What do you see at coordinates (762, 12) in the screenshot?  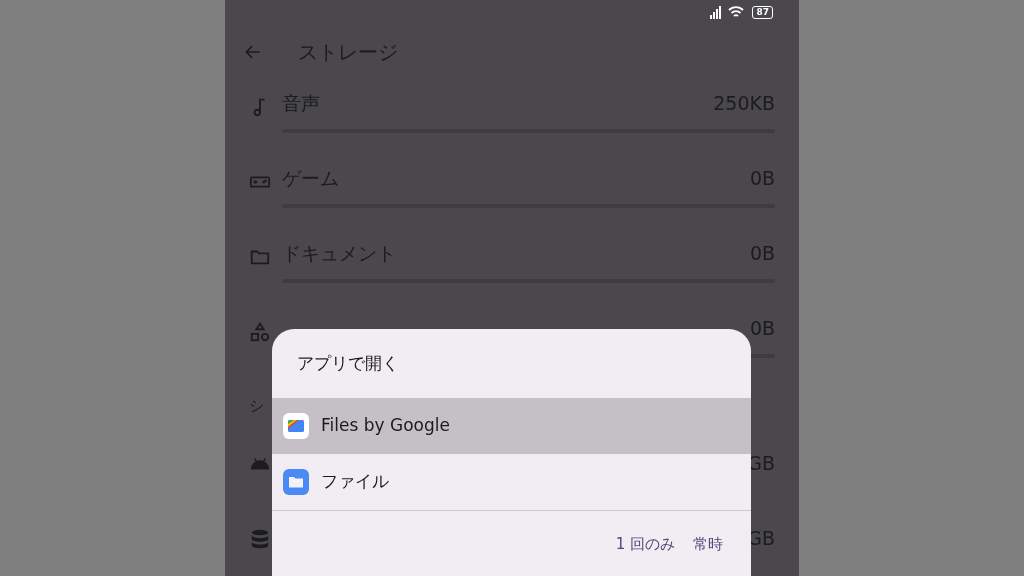 I see `battery-level: 87` at bounding box center [762, 12].